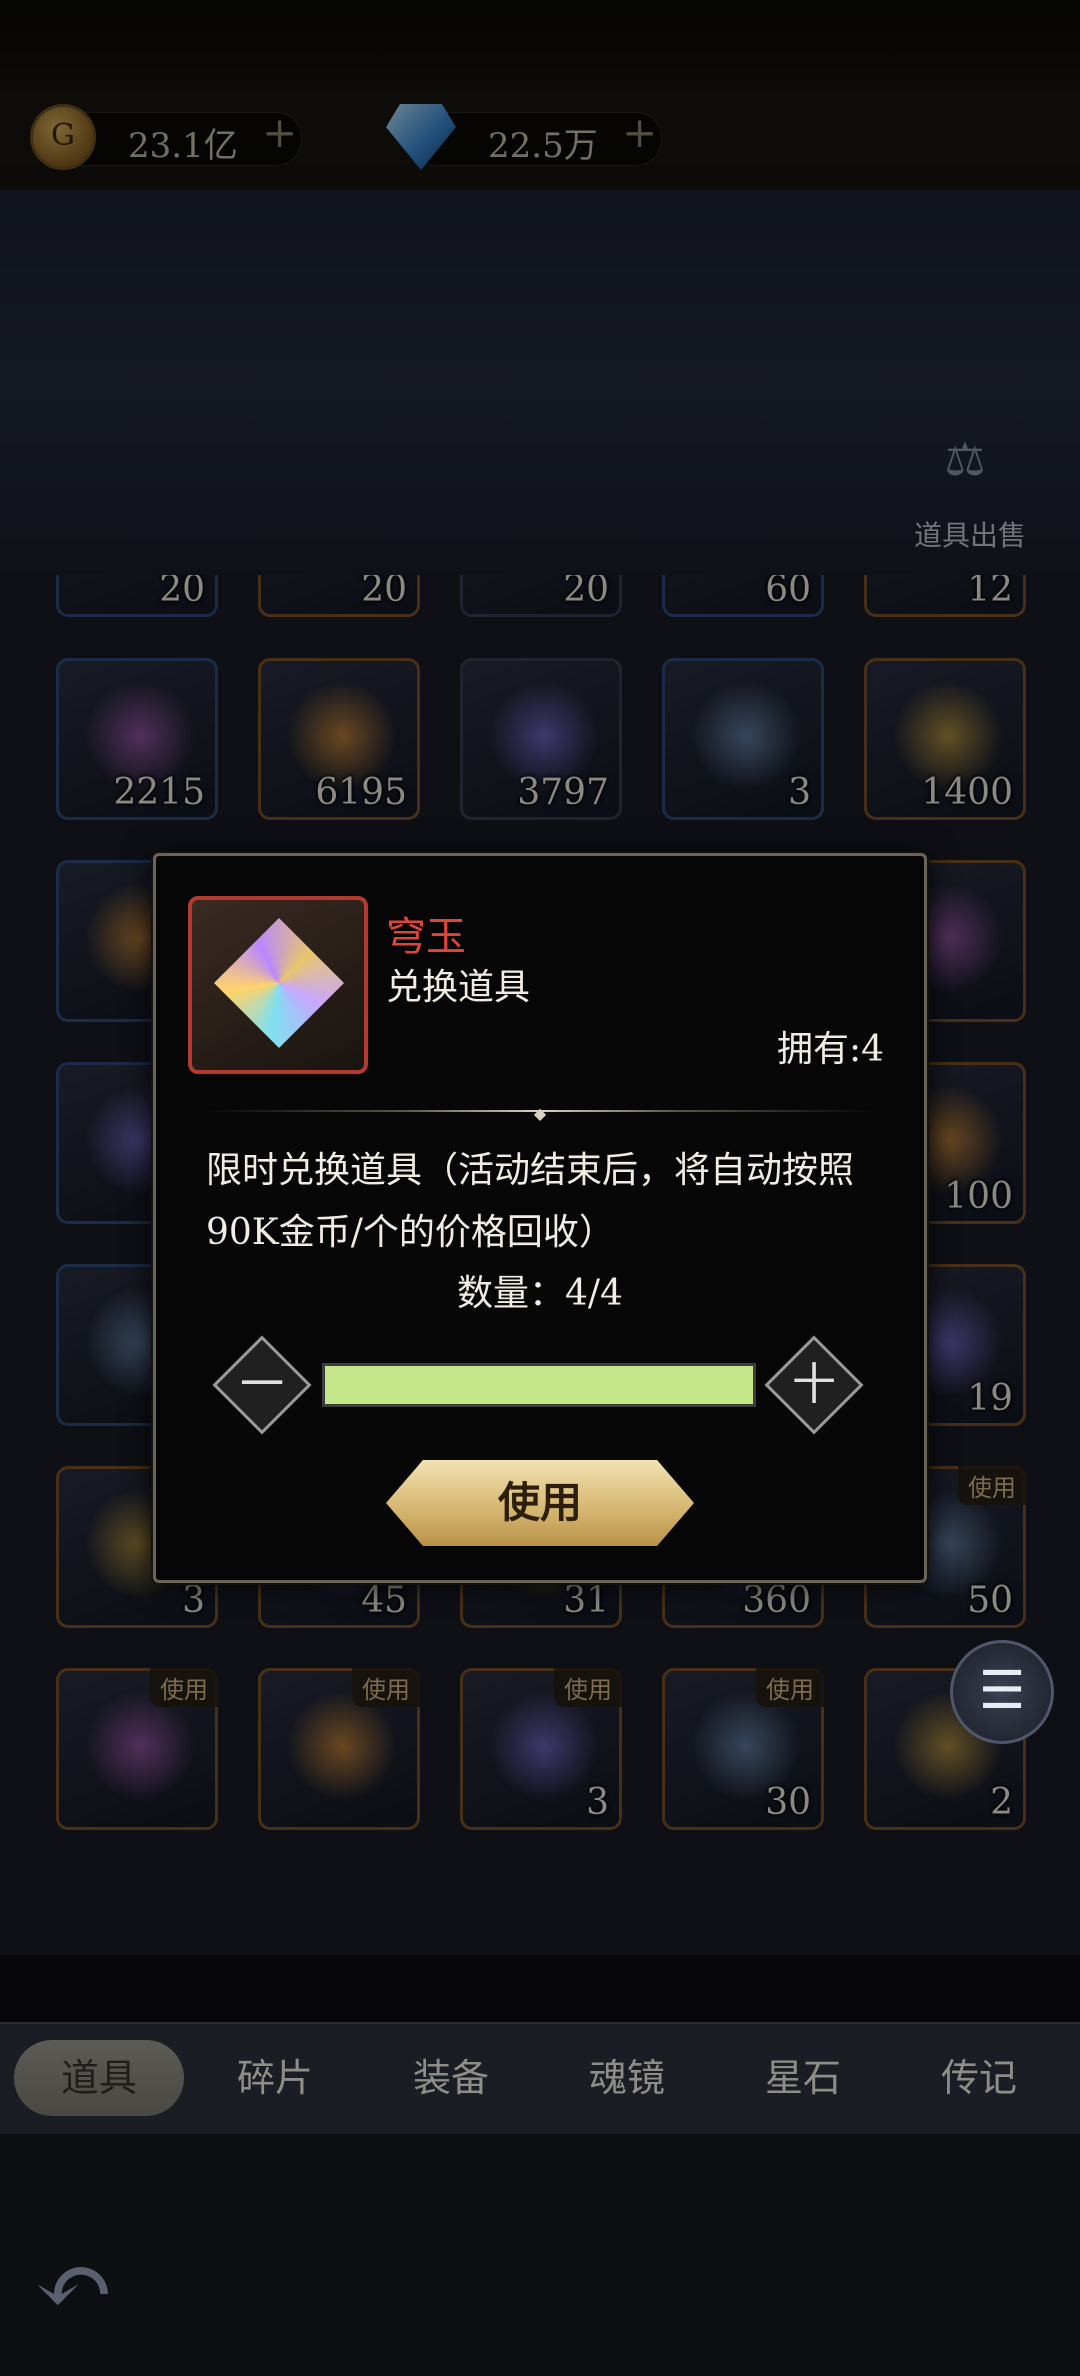 The image size is (1080, 2376). What do you see at coordinates (458, 987) in the screenshot?
I see `item-type: 兑换道具` at bounding box center [458, 987].